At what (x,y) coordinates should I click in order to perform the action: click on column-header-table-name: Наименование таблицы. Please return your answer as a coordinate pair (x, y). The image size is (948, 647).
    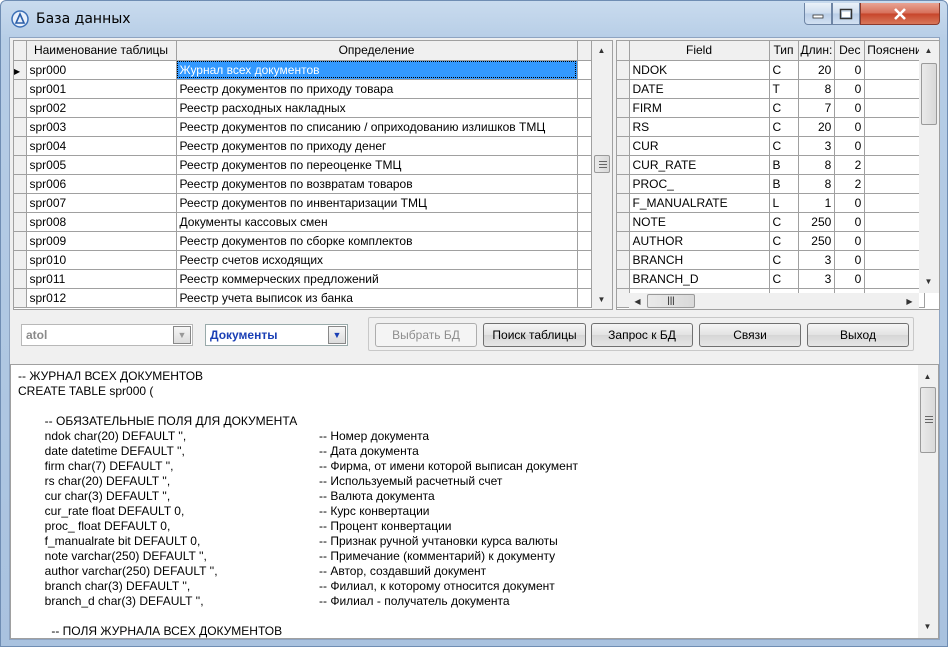
    Looking at the image, I should click on (101, 51).